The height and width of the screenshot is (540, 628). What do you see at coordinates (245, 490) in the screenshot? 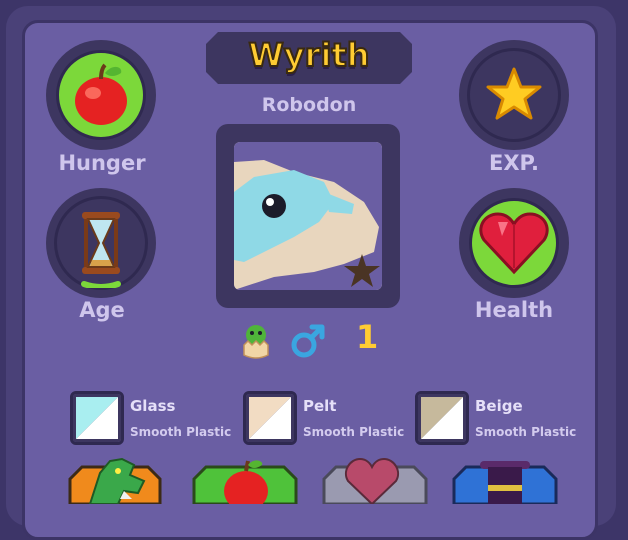
I see `toolbar-button-food` at bounding box center [245, 490].